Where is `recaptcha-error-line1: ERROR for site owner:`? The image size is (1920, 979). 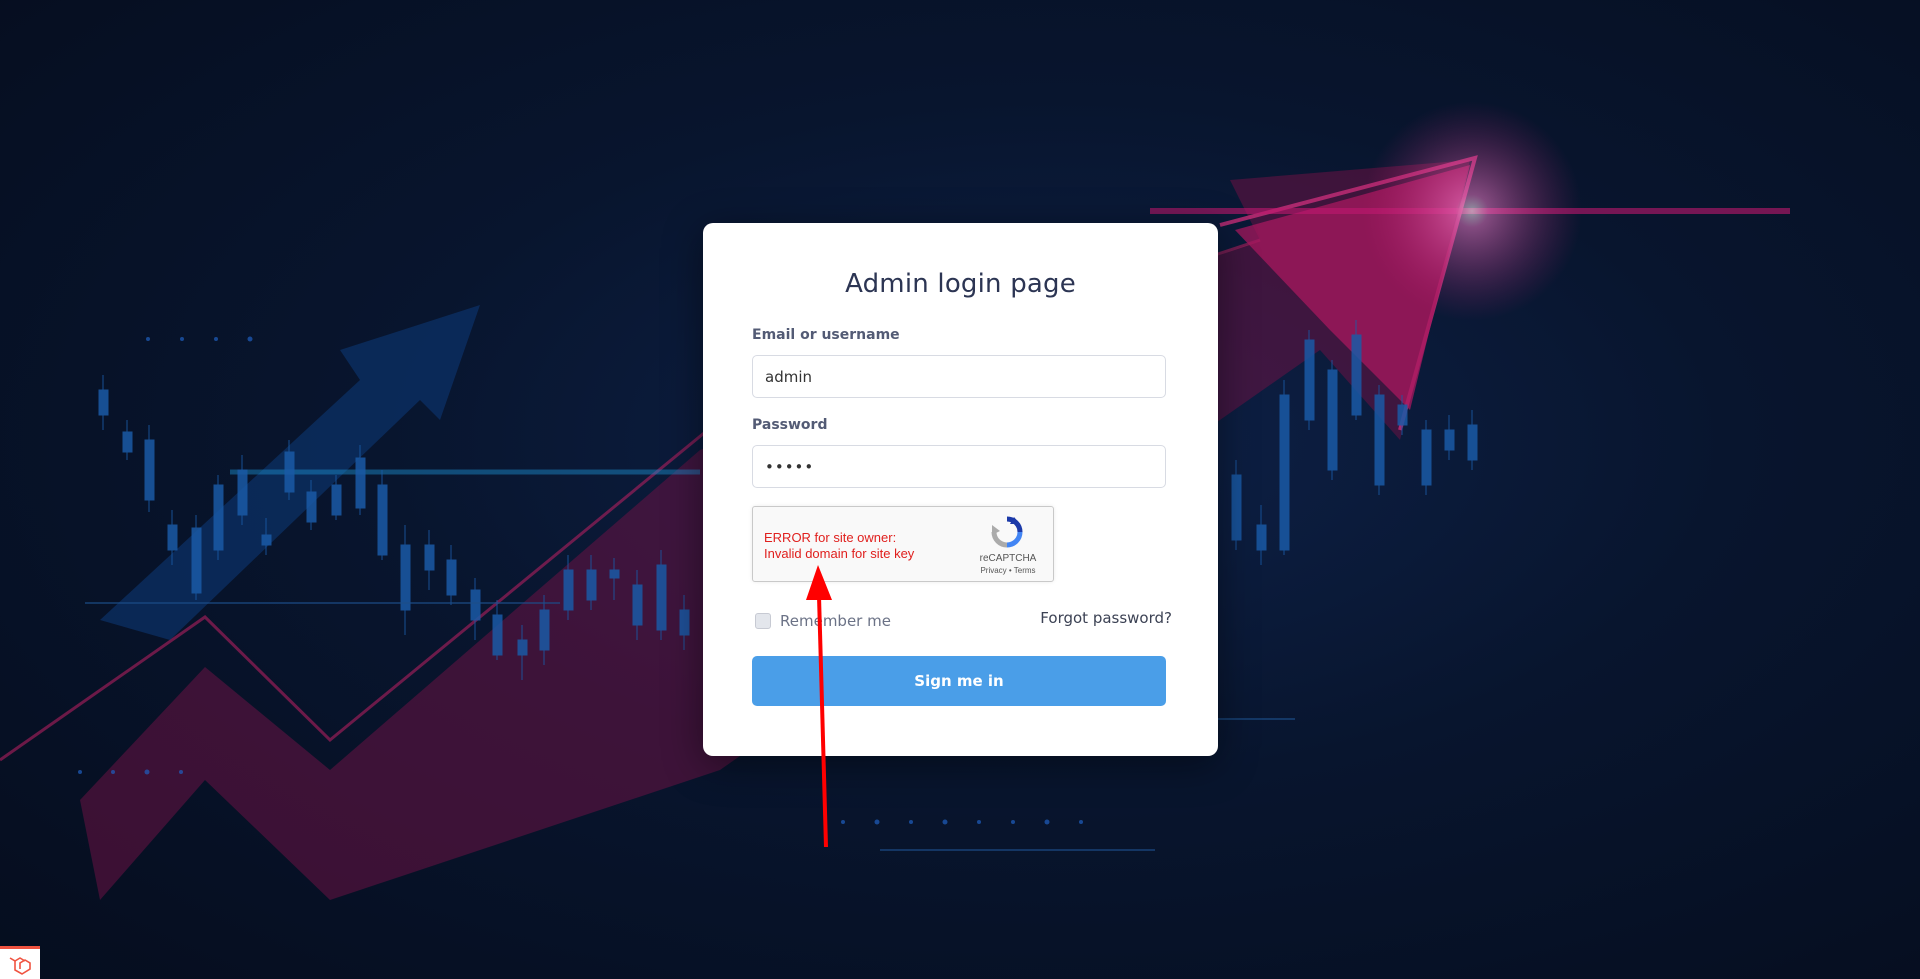
recaptcha-error-line1: ERROR for site owner: is located at coordinates (830, 537).